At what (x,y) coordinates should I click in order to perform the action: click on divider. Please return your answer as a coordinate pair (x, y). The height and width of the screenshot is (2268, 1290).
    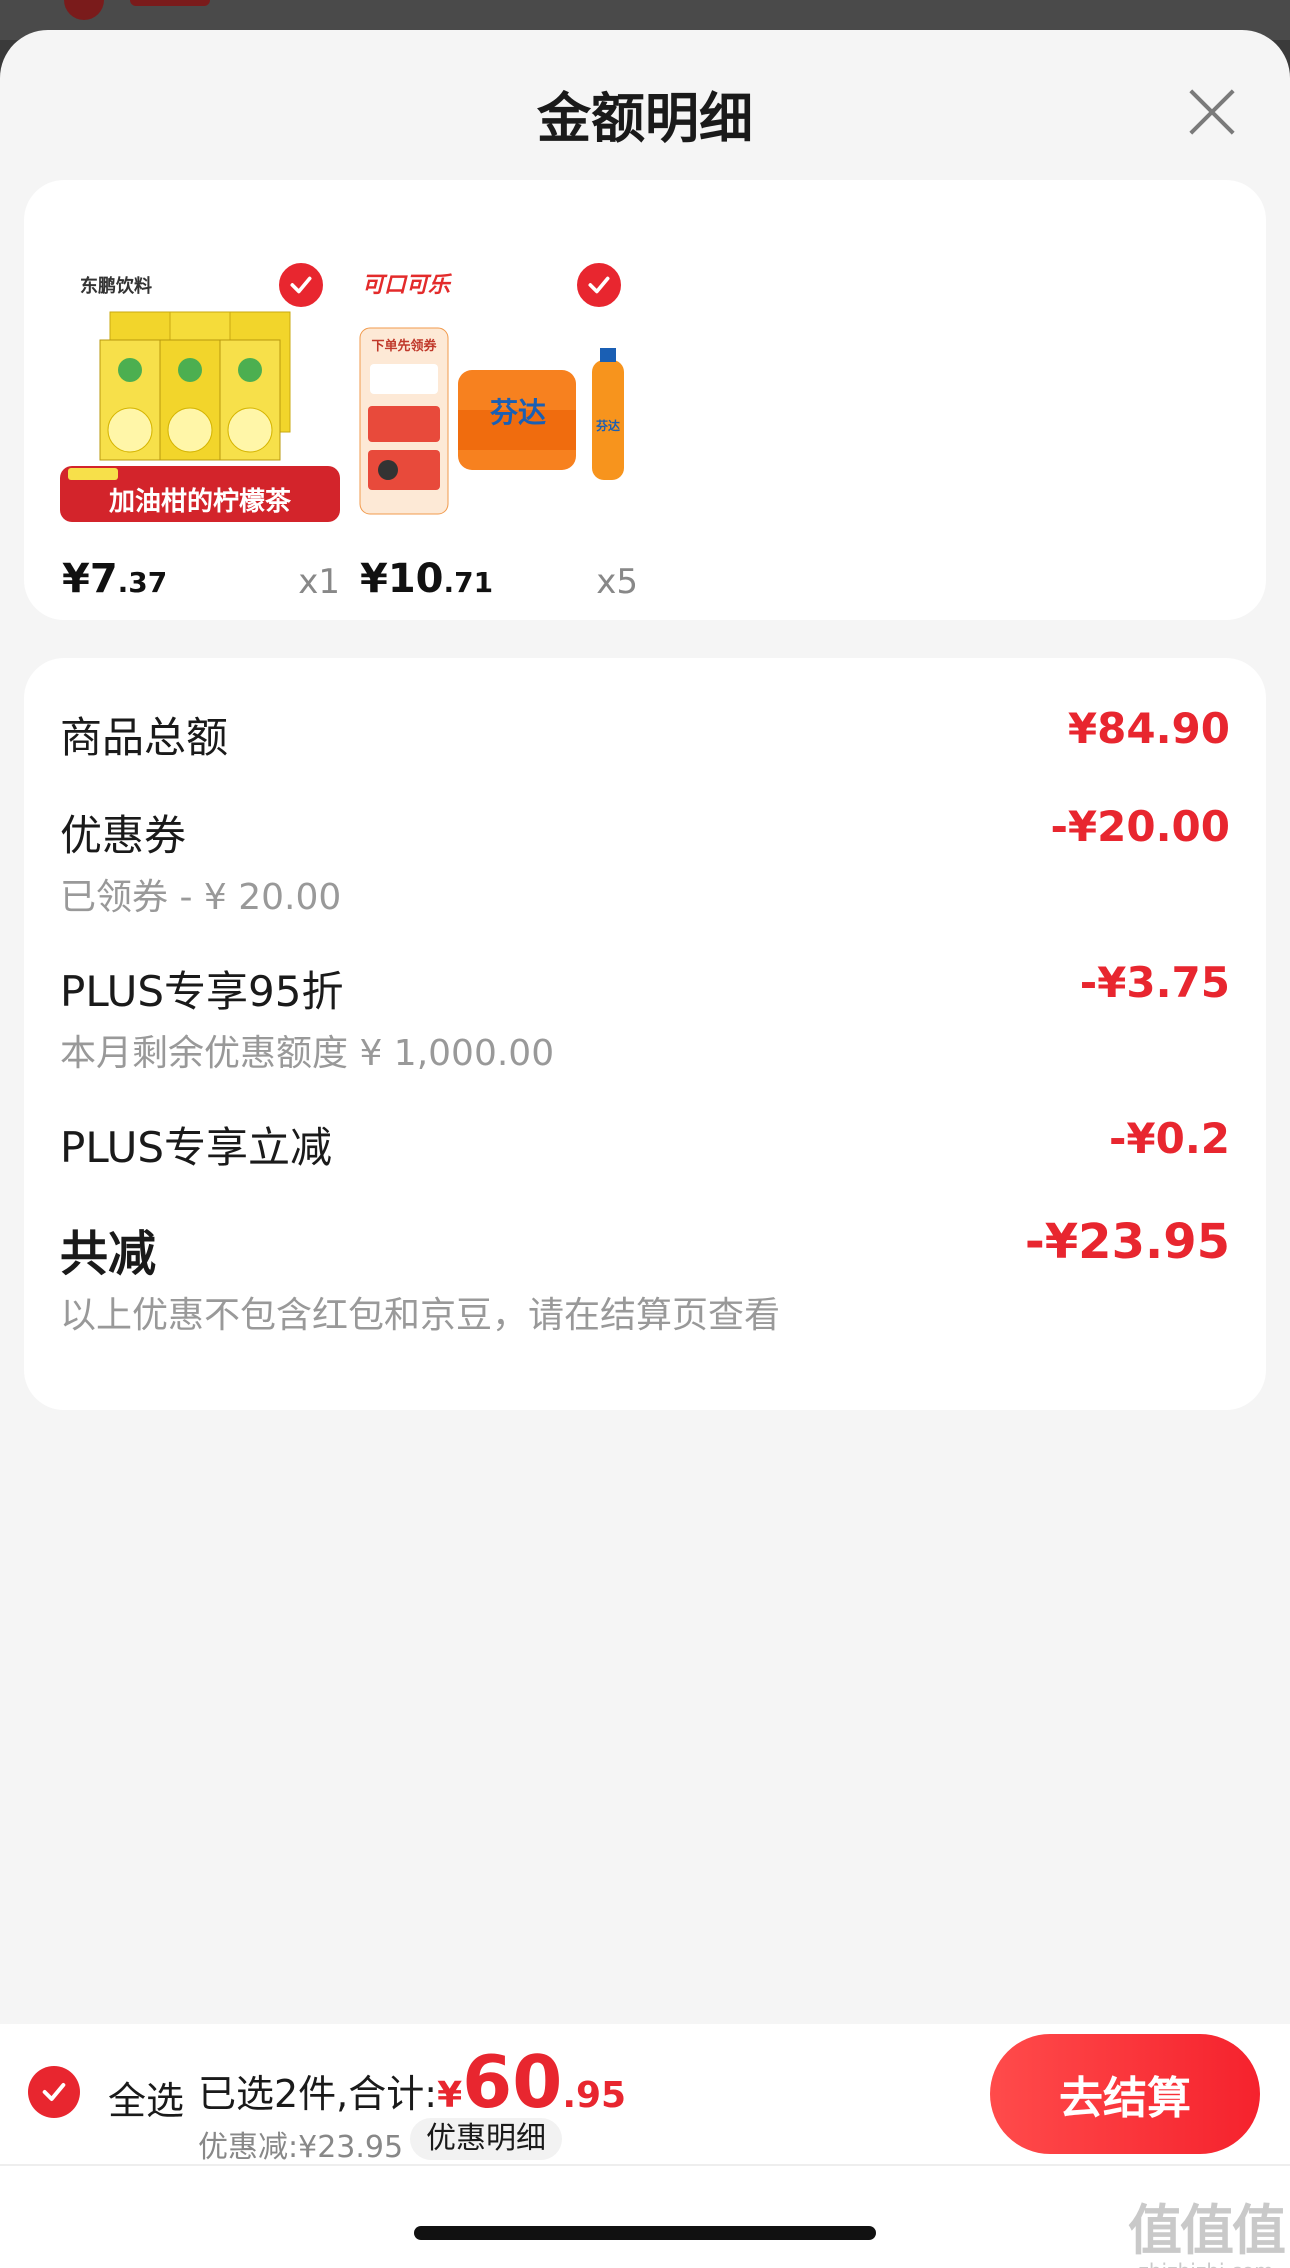
    Looking at the image, I should click on (645, 2165).